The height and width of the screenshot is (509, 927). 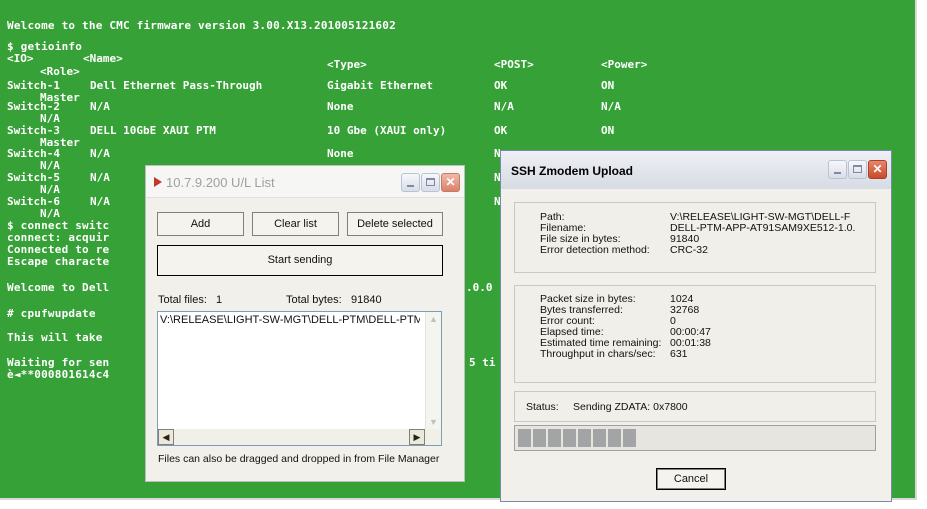 I want to click on row2-post: N/A, so click(x=504, y=106).